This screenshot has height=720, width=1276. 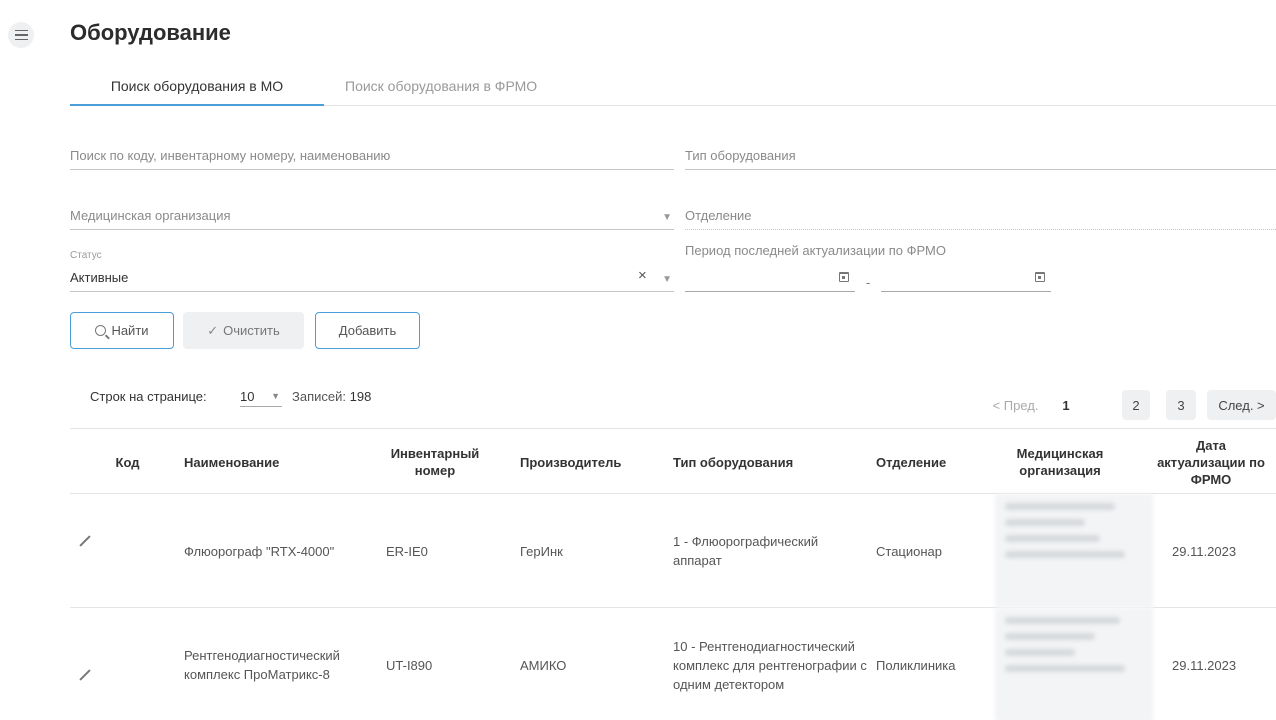 I want to click on cell-department: Поликлиника, so click(x=916, y=665).